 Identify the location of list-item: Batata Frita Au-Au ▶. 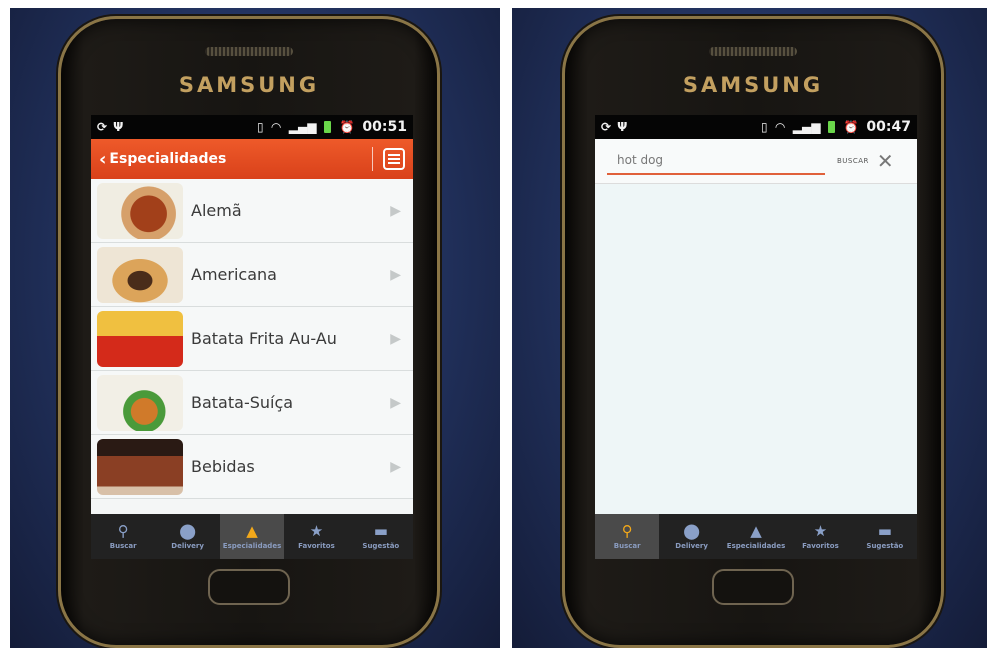
(252, 339).